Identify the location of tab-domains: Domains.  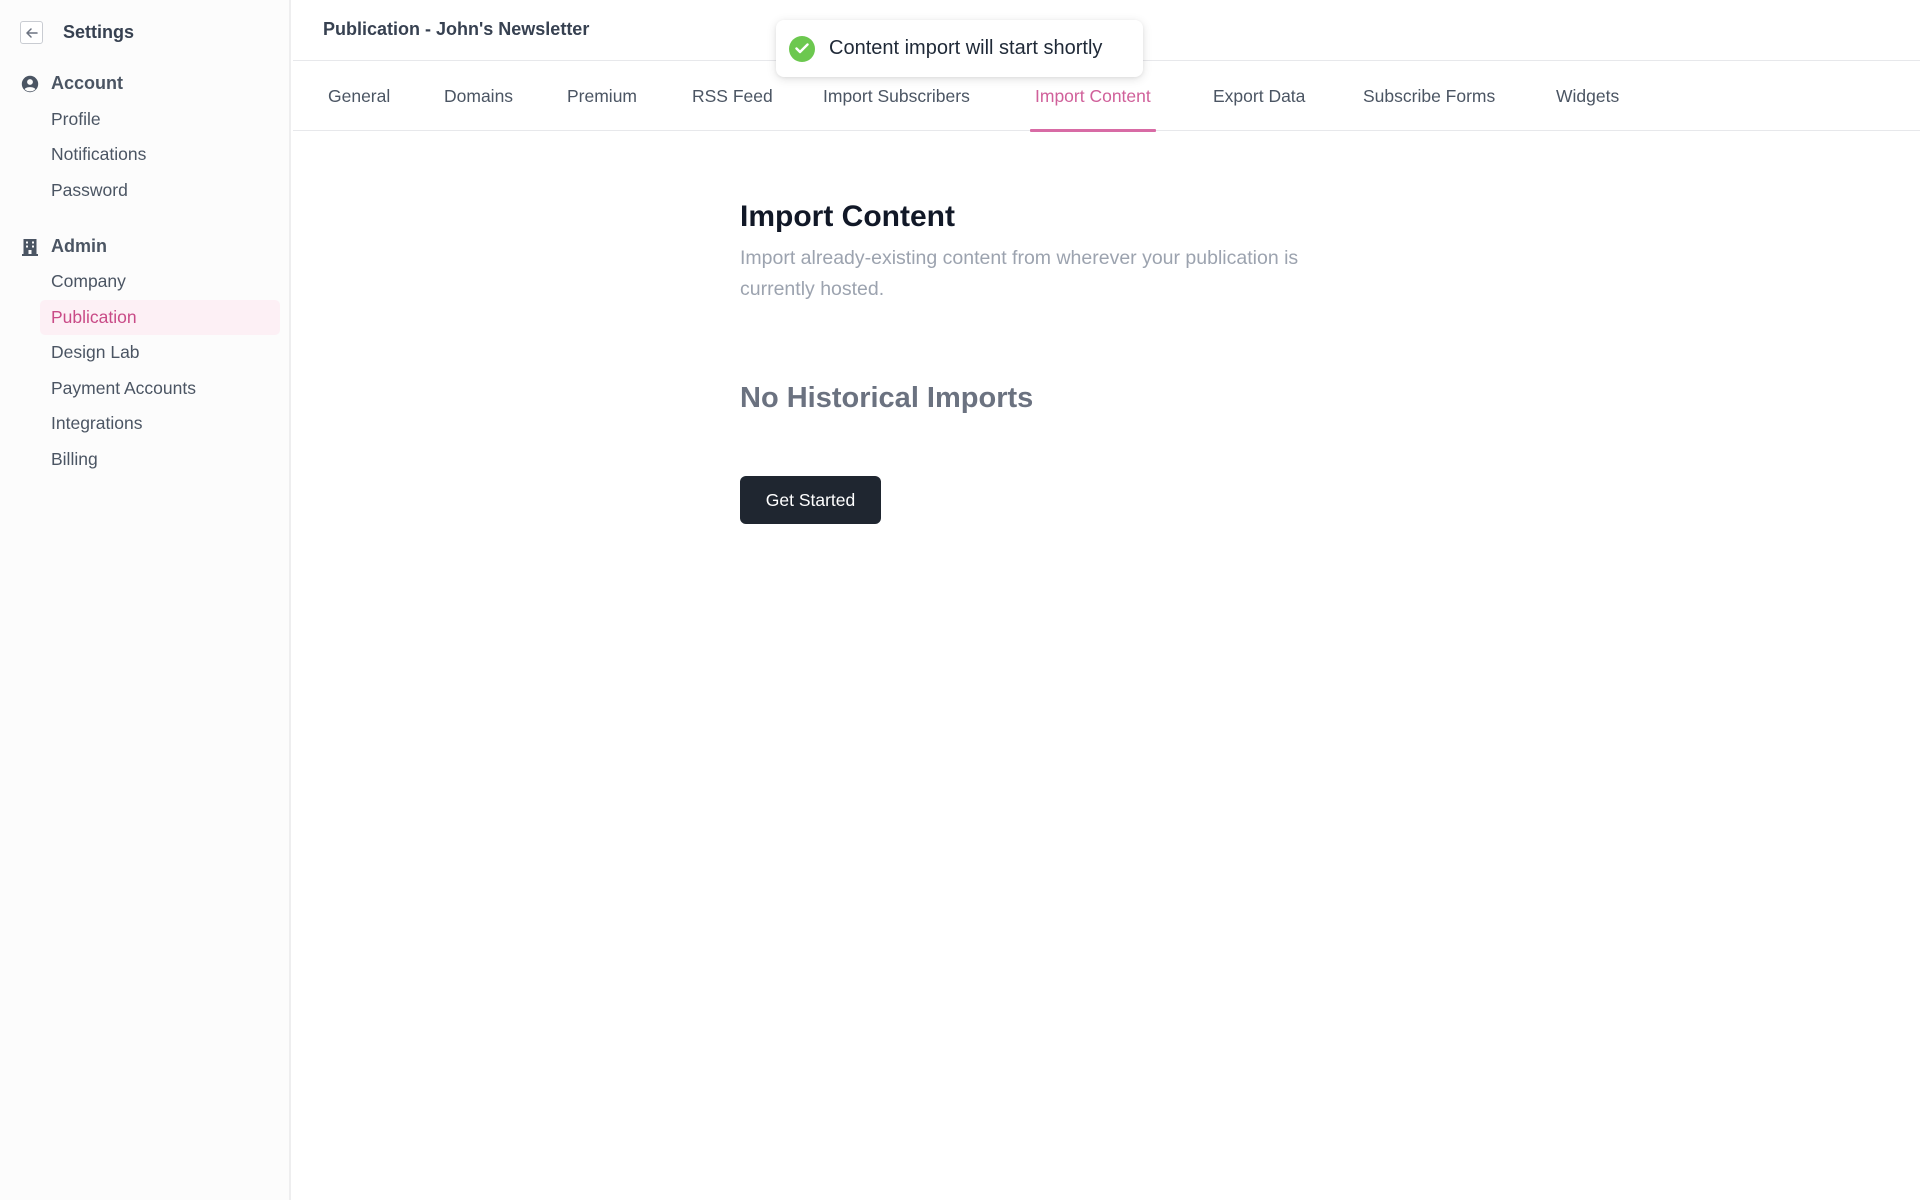
(478, 96).